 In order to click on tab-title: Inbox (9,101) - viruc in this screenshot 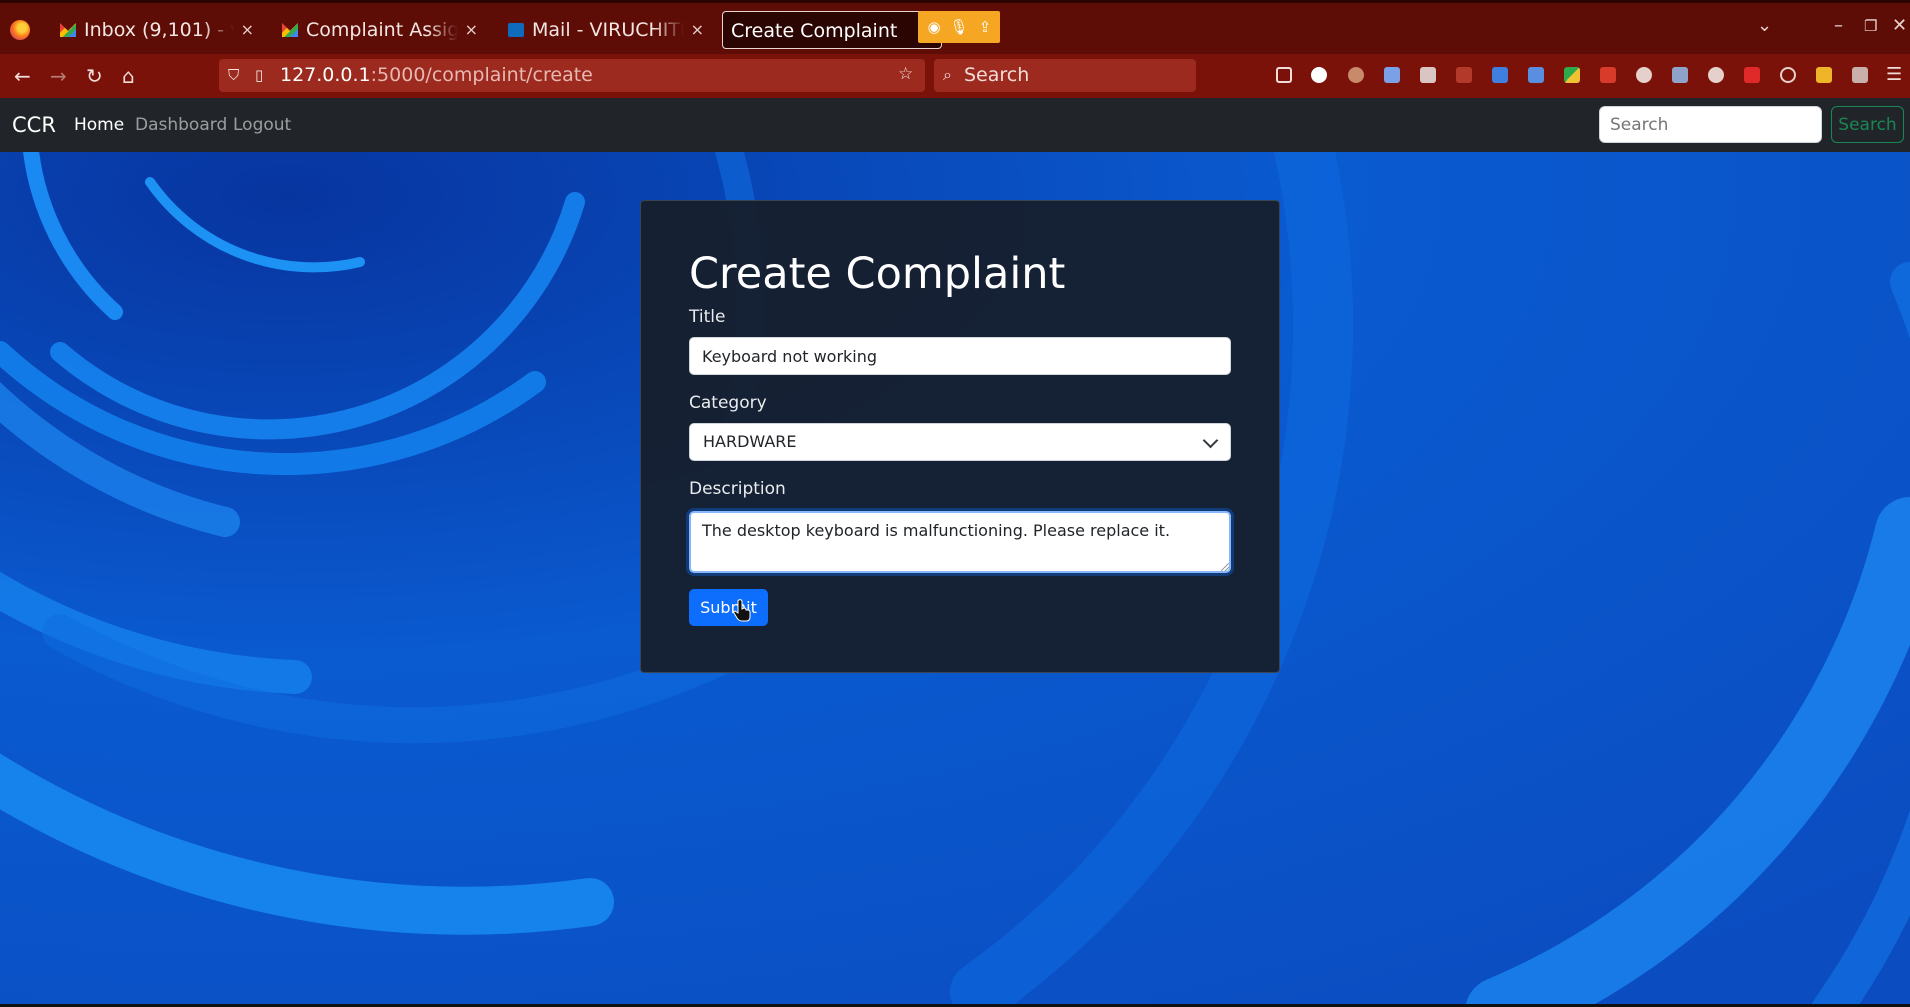, I will do `click(159, 30)`.